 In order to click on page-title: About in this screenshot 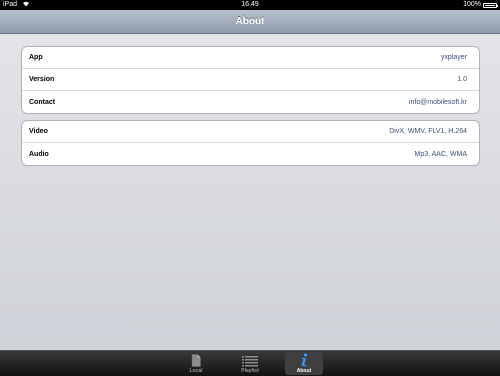, I will do `click(250, 21)`.